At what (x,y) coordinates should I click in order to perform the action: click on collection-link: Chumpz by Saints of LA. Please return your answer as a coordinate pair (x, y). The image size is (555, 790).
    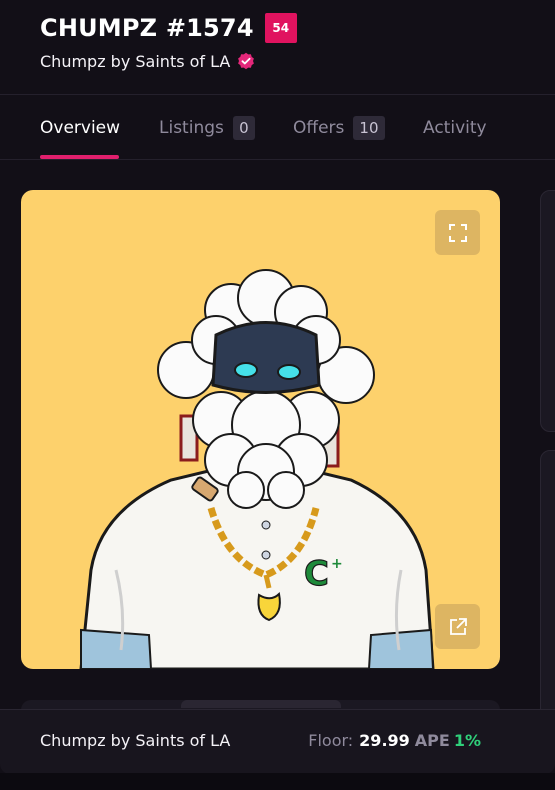
    Looking at the image, I should click on (147, 61).